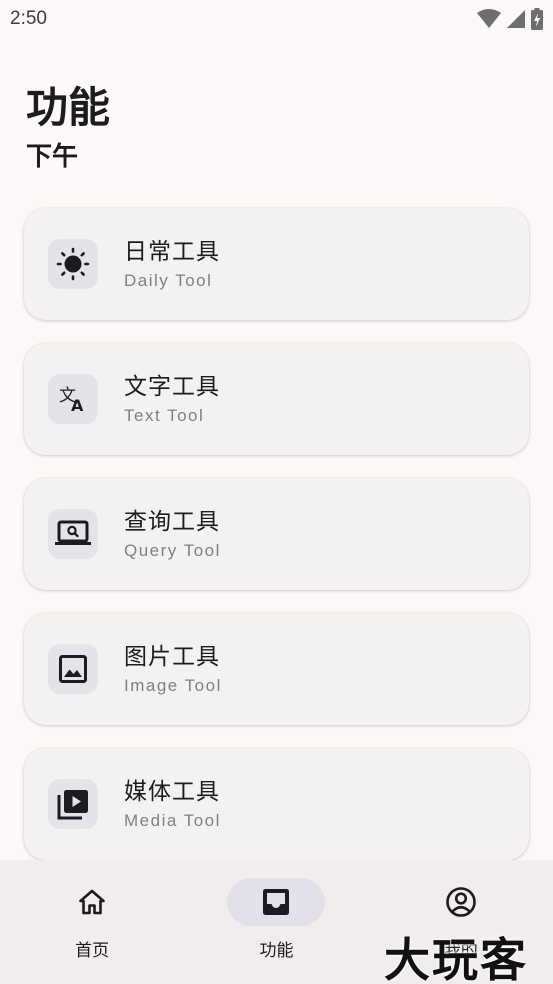 This screenshot has width=553, height=984. I want to click on translate-icon: 文 A, so click(73, 399).